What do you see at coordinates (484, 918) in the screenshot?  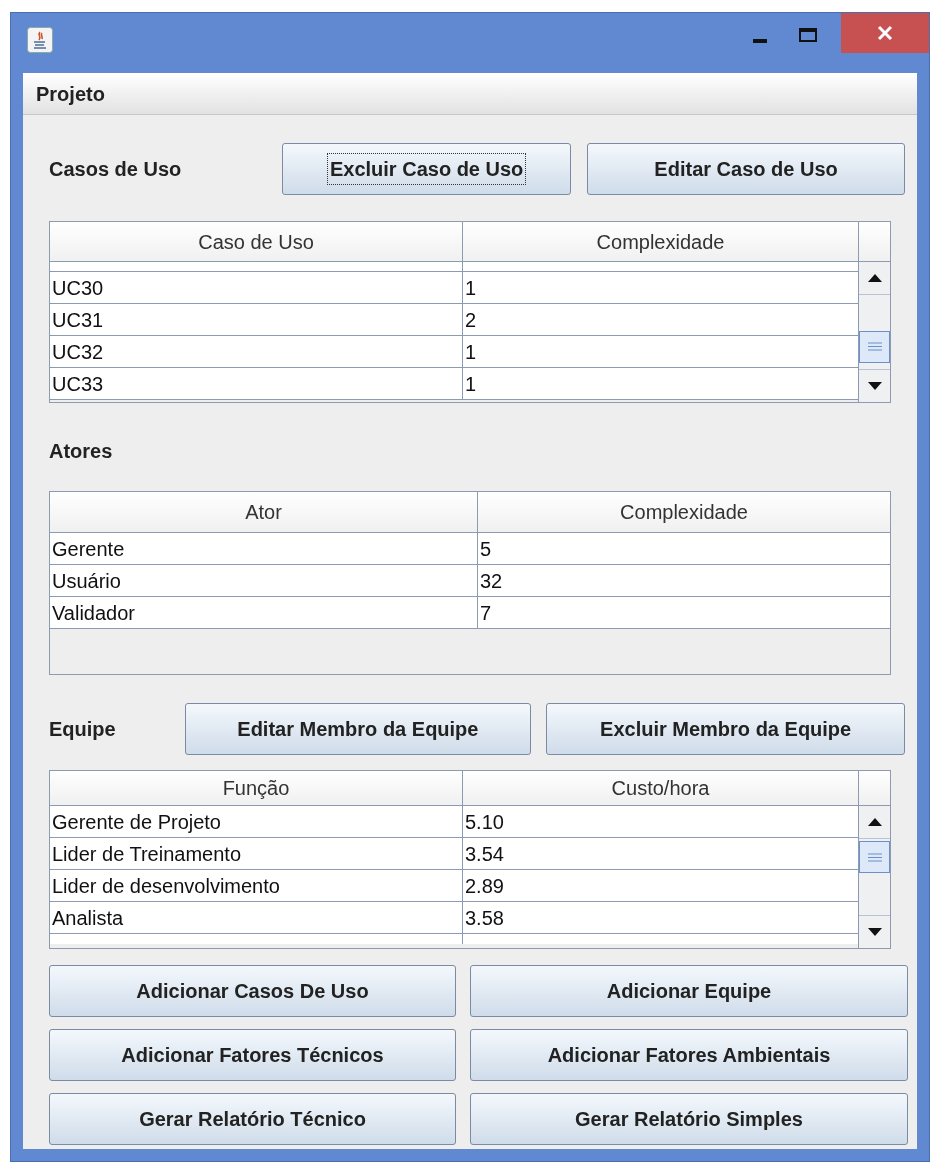 I see `table-cell-text: 3.58` at bounding box center [484, 918].